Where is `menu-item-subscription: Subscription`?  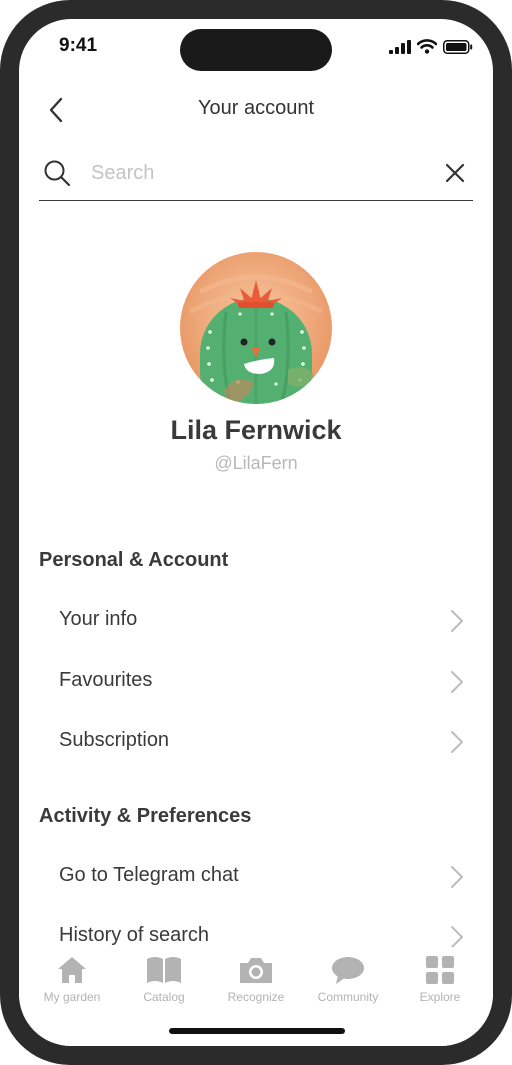 menu-item-subscription: Subscription is located at coordinates (256, 742).